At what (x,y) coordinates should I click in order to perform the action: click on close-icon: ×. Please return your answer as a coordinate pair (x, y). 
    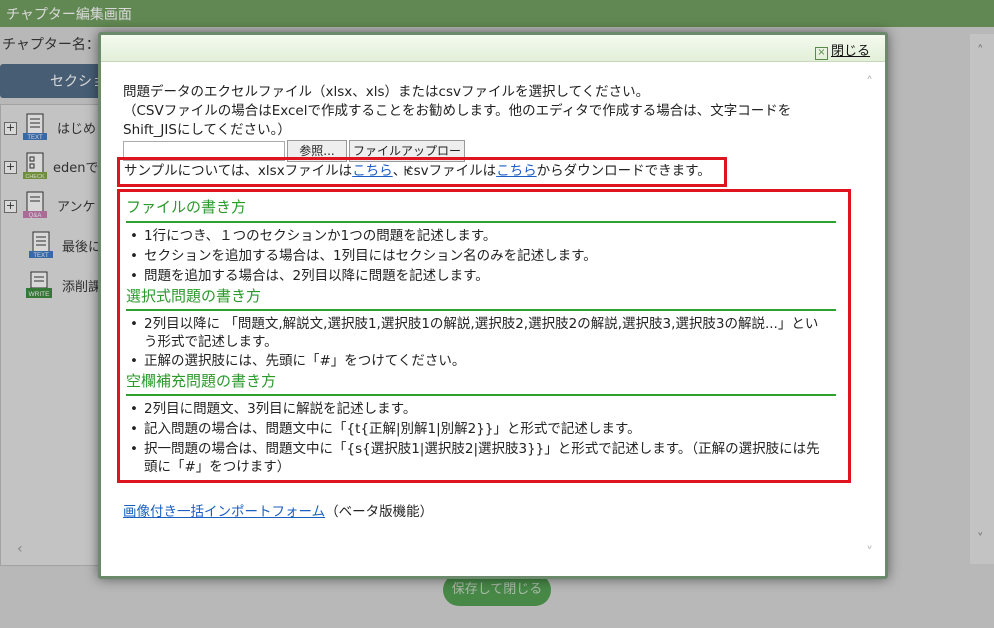
    Looking at the image, I should click on (821, 53).